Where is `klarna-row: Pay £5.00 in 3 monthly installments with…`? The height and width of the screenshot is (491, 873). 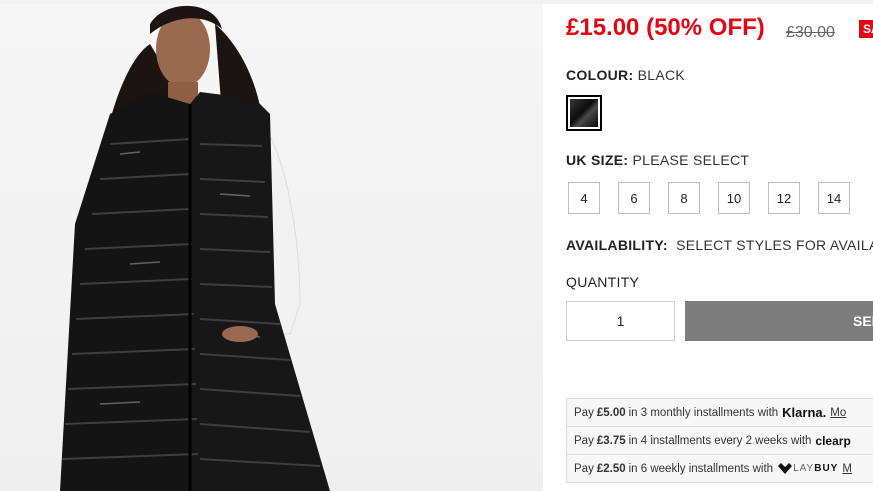 klarna-row: Pay £5.00 in 3 monthly installments with… is located at coordinates (719, 412).